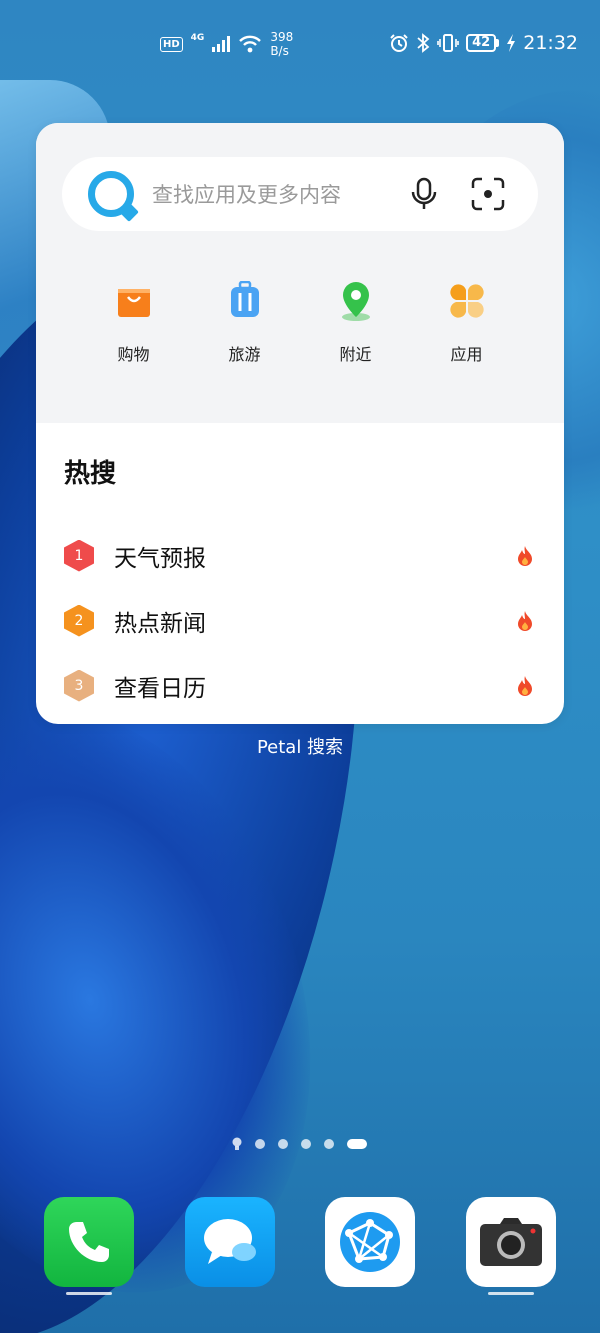  What do you see at coordinates (133, 354) in the screenshot?
I see `shortcut-label: 购物` at bounding box center [133, 354].